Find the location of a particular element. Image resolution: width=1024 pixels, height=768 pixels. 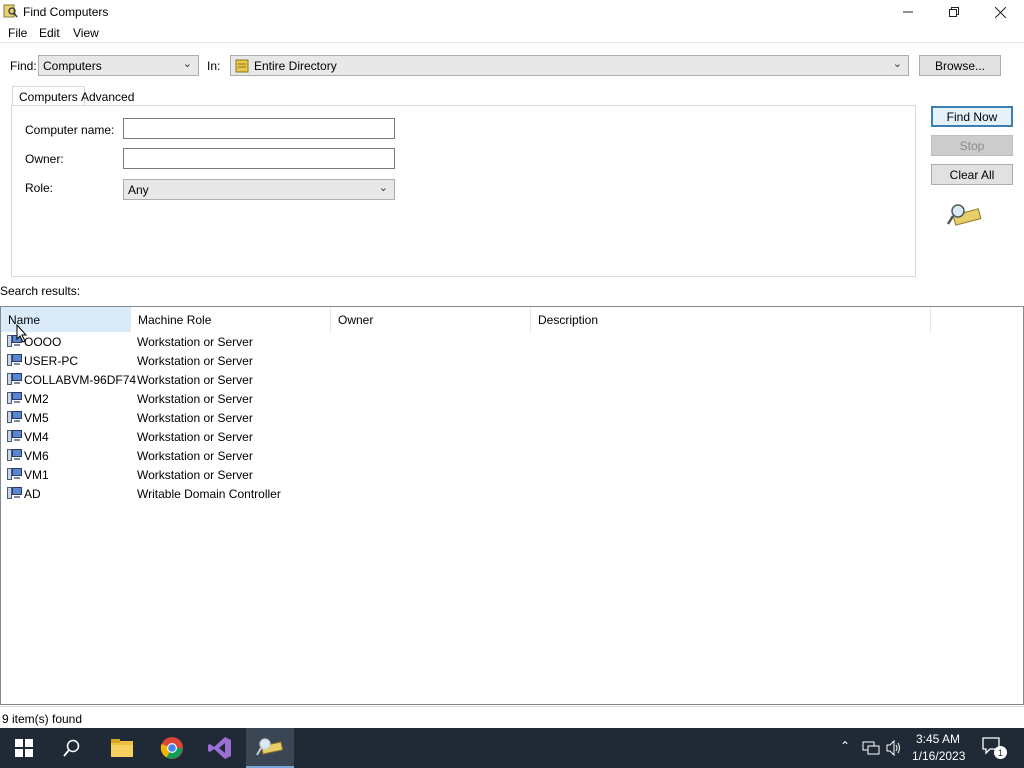

table-row: VM2 Workstation or Server is located at coordinates (512, 398).